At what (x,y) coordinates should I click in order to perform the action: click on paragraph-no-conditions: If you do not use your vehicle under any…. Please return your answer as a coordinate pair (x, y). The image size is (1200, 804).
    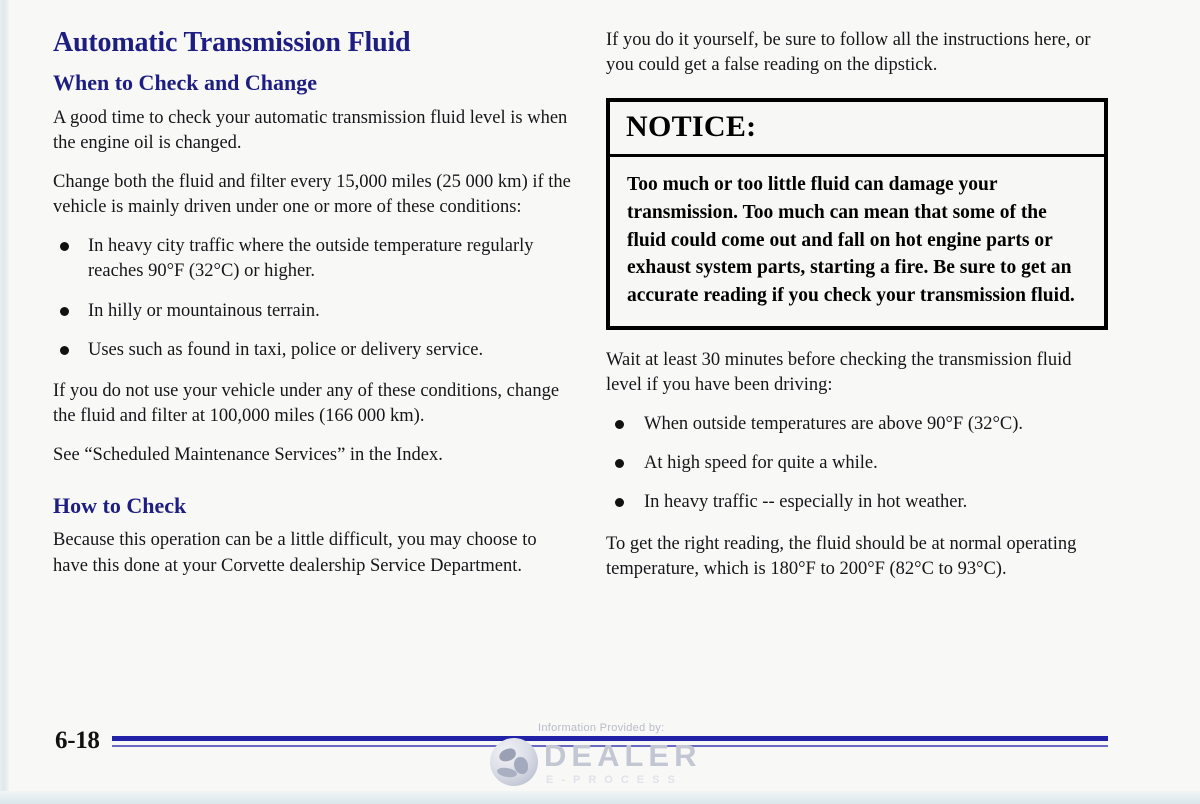
    Looking at the image, I should click on (306, 403).